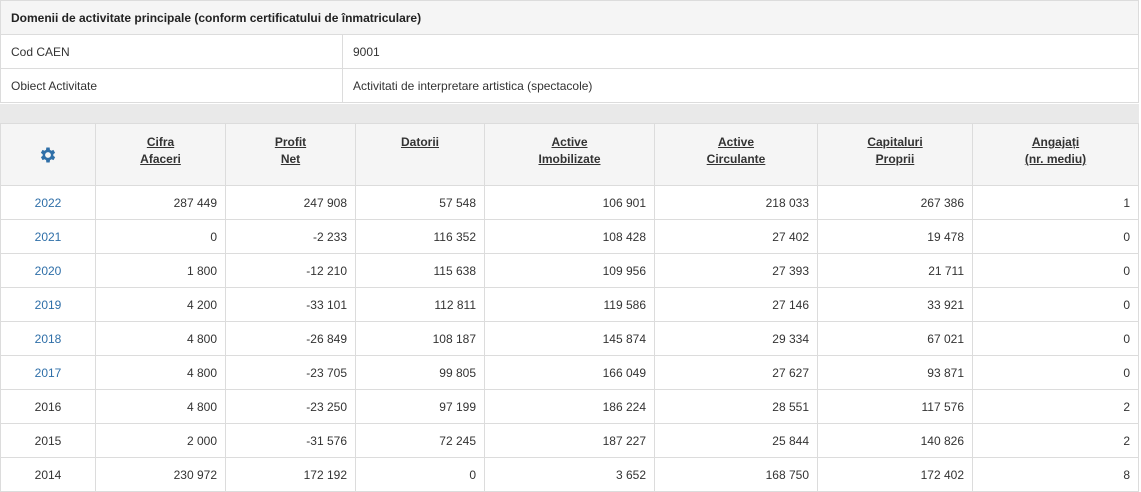 The image size is (1141, 492). Describe the element at coordinates (420, 372) in the screenshot. I see `value-cell: 99 805` at that location.